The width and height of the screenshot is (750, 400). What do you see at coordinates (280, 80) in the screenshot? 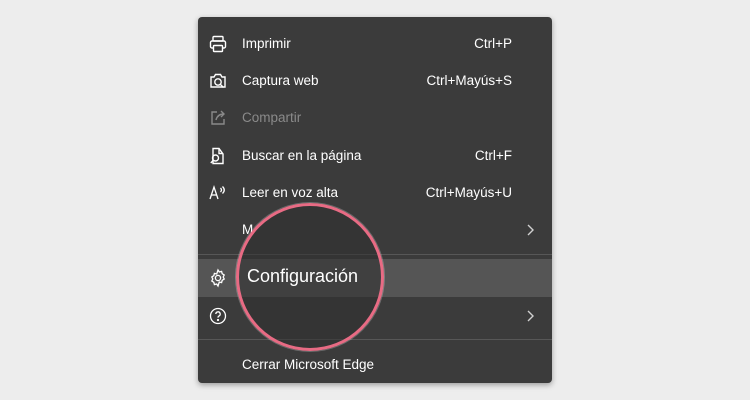
I see `menu-item-label: Captura web` at bounding box center [280, 80].